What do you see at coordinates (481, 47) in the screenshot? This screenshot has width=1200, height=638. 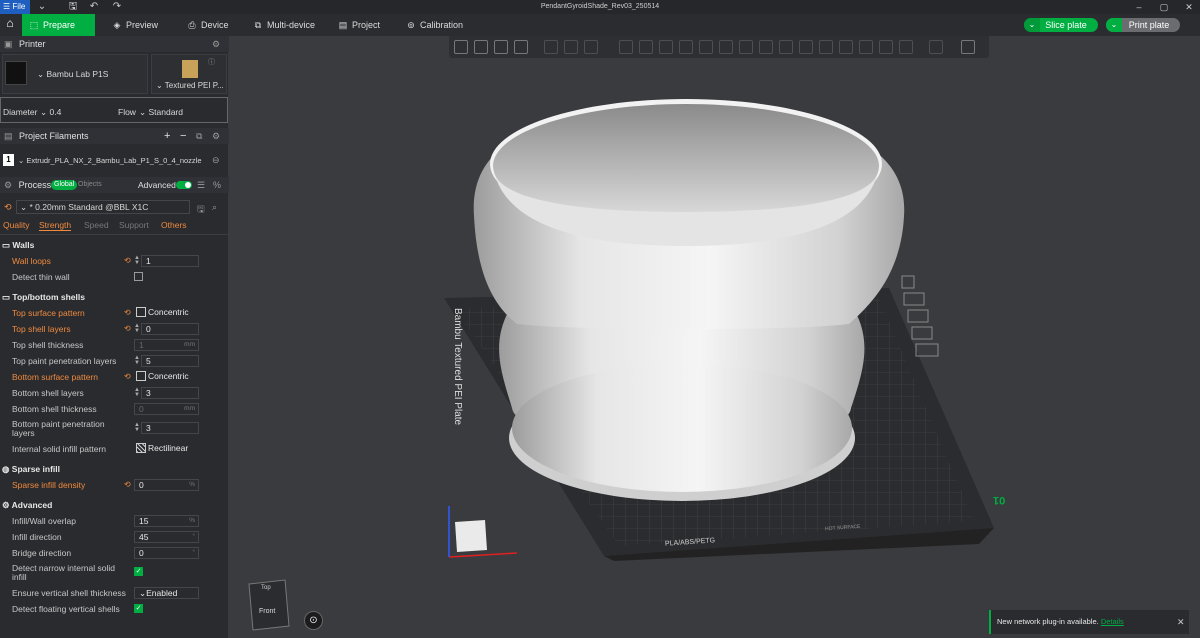 I see `grid-icon` at bounding box center [481, 47].